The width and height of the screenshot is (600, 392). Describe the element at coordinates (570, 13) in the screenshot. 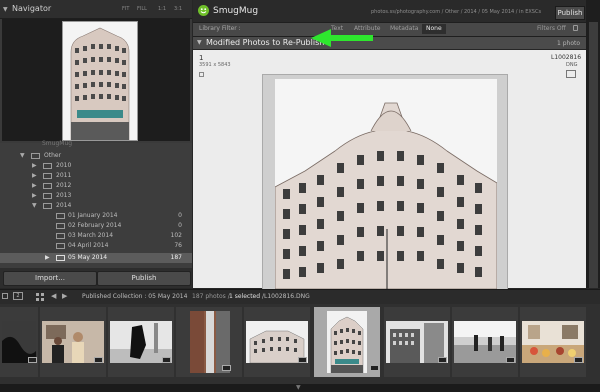

I see `publish-button: Publish` at that location.